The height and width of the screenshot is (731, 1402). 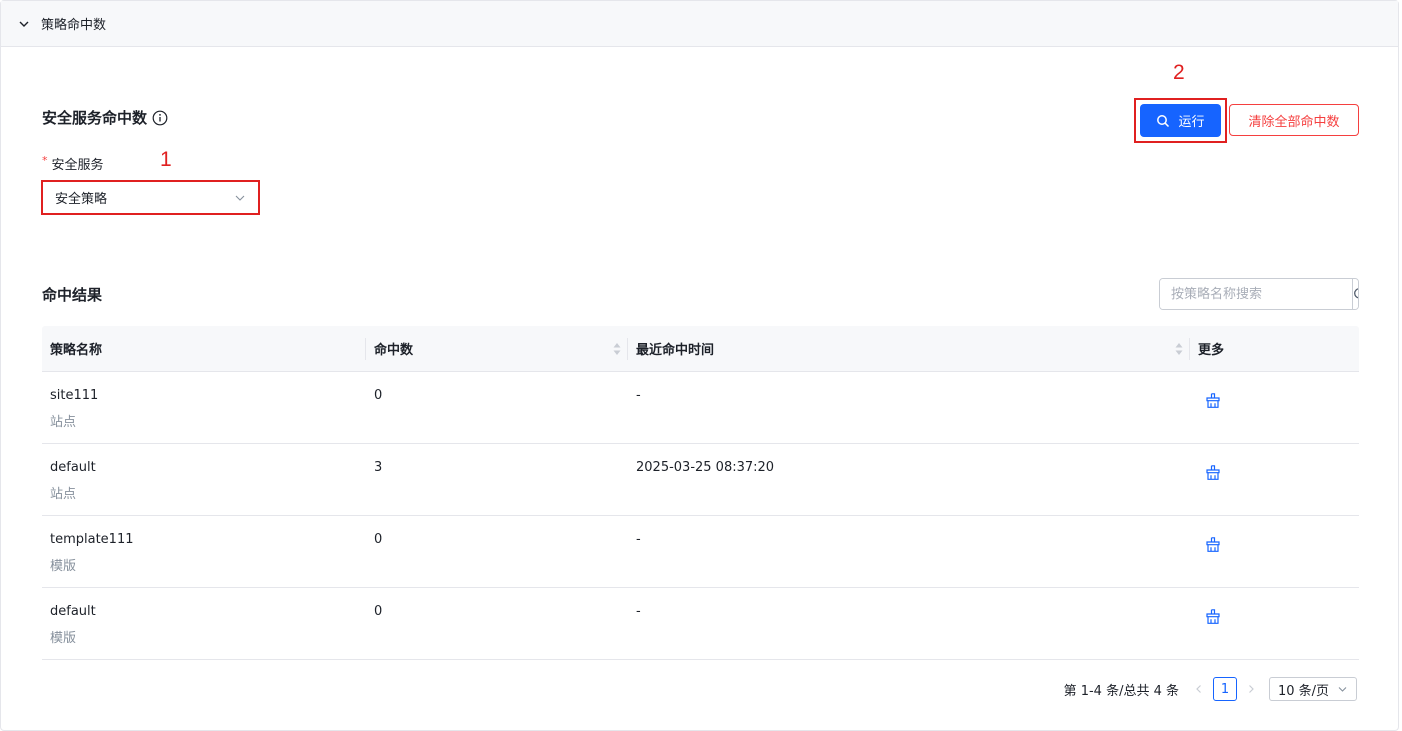 I want to click on info-icon, so click(x=160, y=118).